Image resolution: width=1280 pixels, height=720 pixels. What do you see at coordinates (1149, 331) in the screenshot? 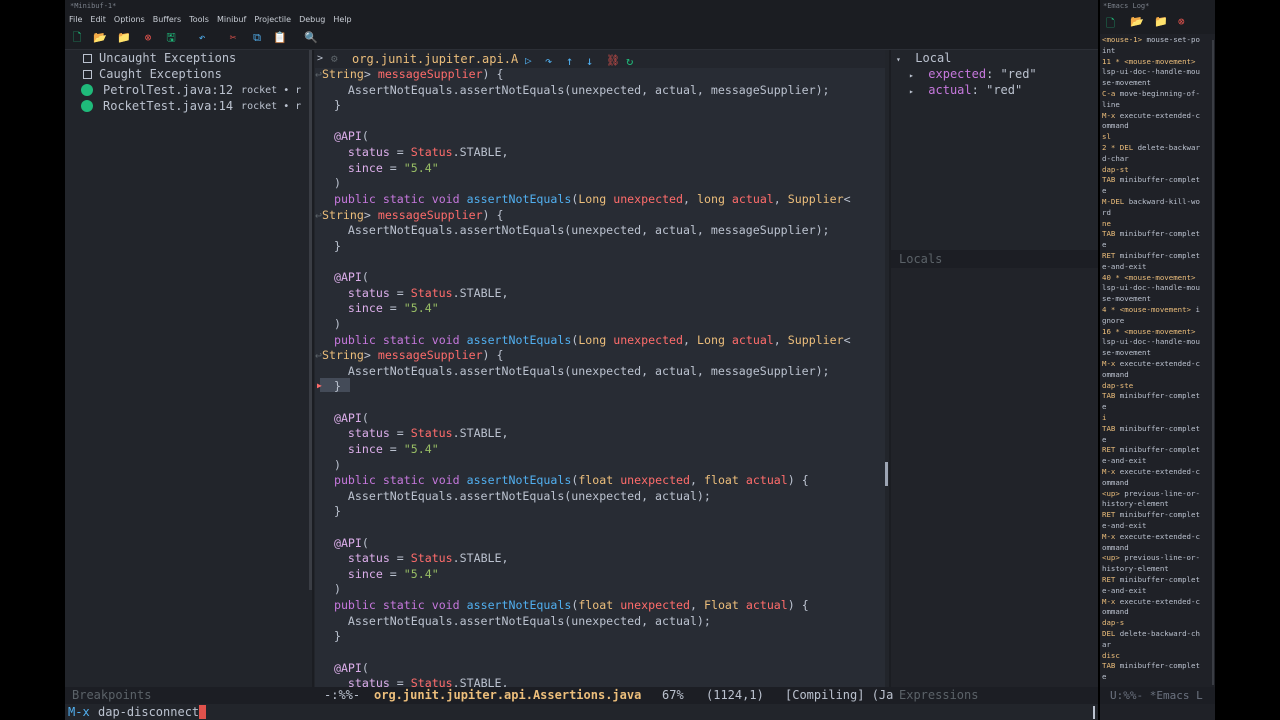
I see `log-line: 16 * <mouse-movement>` at bounding box center [1149, 331].